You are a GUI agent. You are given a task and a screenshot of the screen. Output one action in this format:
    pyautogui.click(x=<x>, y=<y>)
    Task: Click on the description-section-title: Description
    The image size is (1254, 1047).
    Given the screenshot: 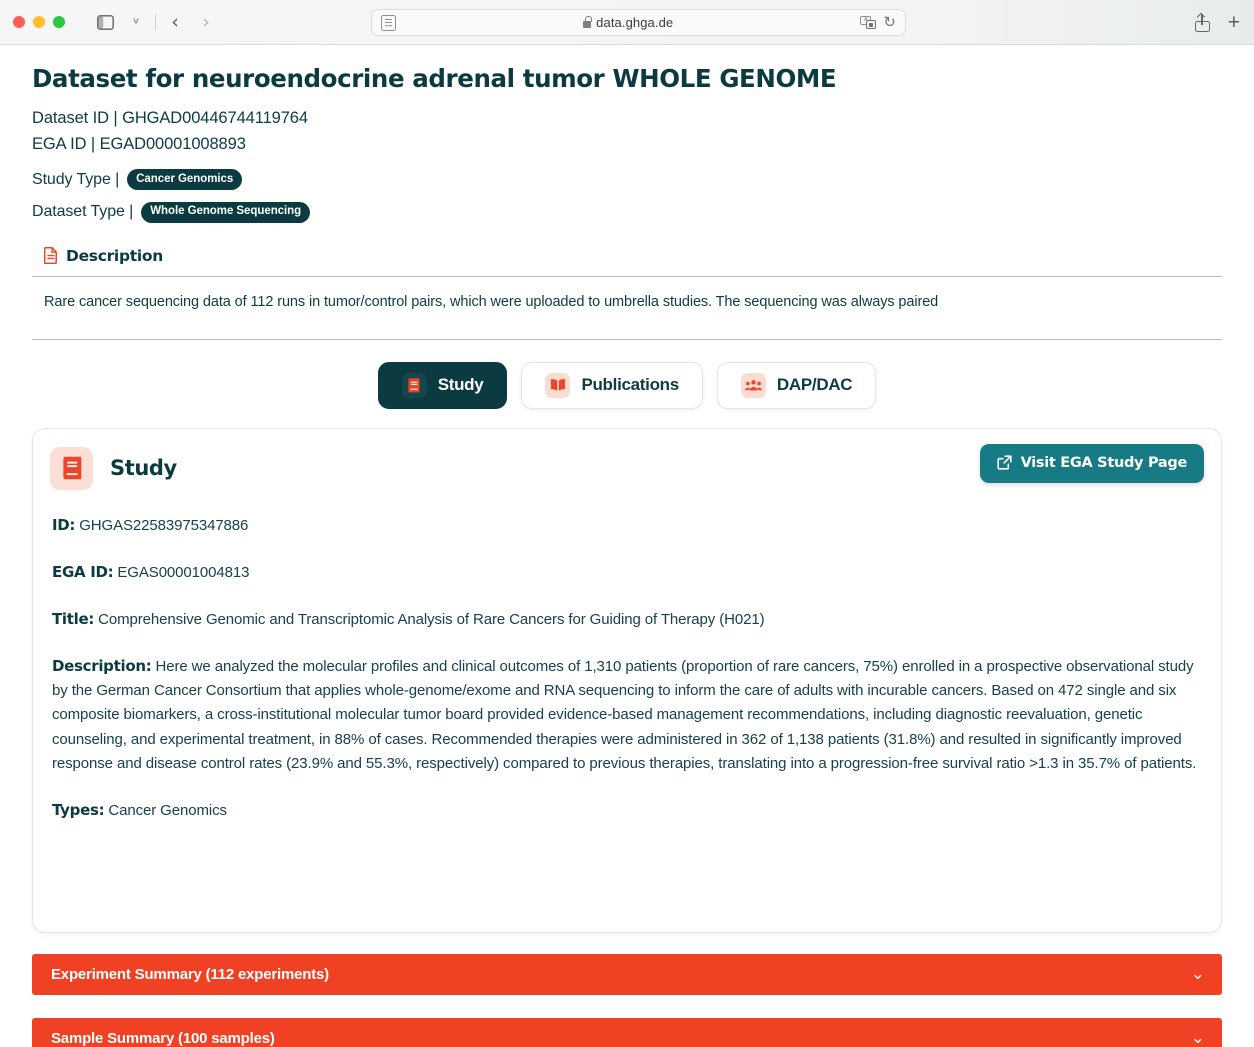 What is the action you would take?
    pyautogui.click(x=114, y=255)
    